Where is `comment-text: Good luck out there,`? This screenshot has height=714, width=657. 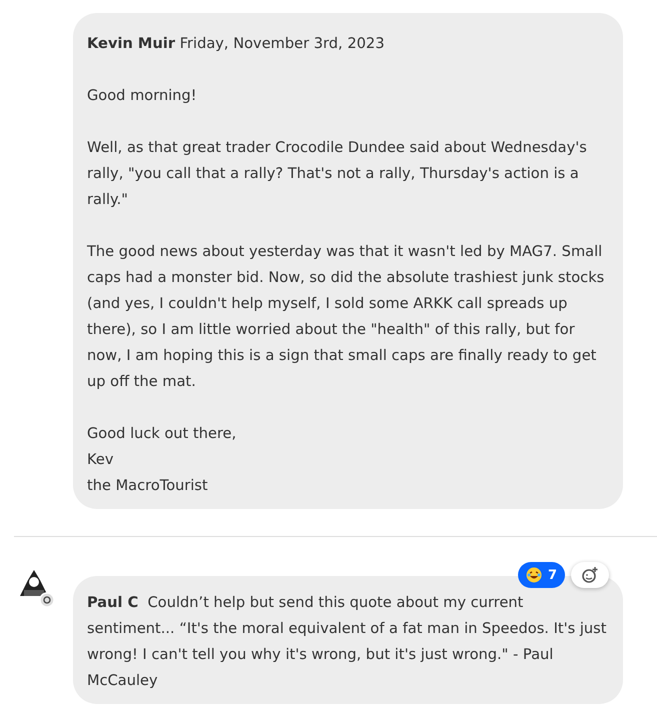 comment-text: Good luck out there, is located at coordinates (162, 434).